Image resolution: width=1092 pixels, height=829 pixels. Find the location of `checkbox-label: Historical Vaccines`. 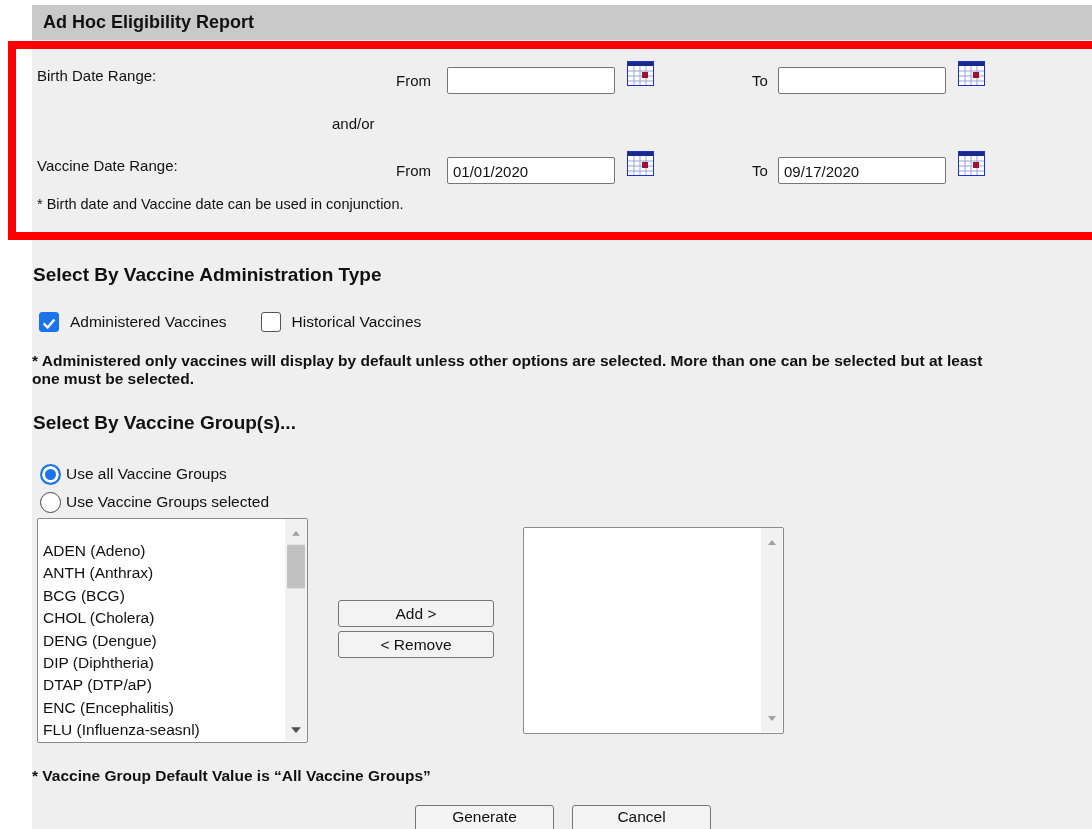

checkbox-label: Historical Vaccines is located at coordinates (356, 322).